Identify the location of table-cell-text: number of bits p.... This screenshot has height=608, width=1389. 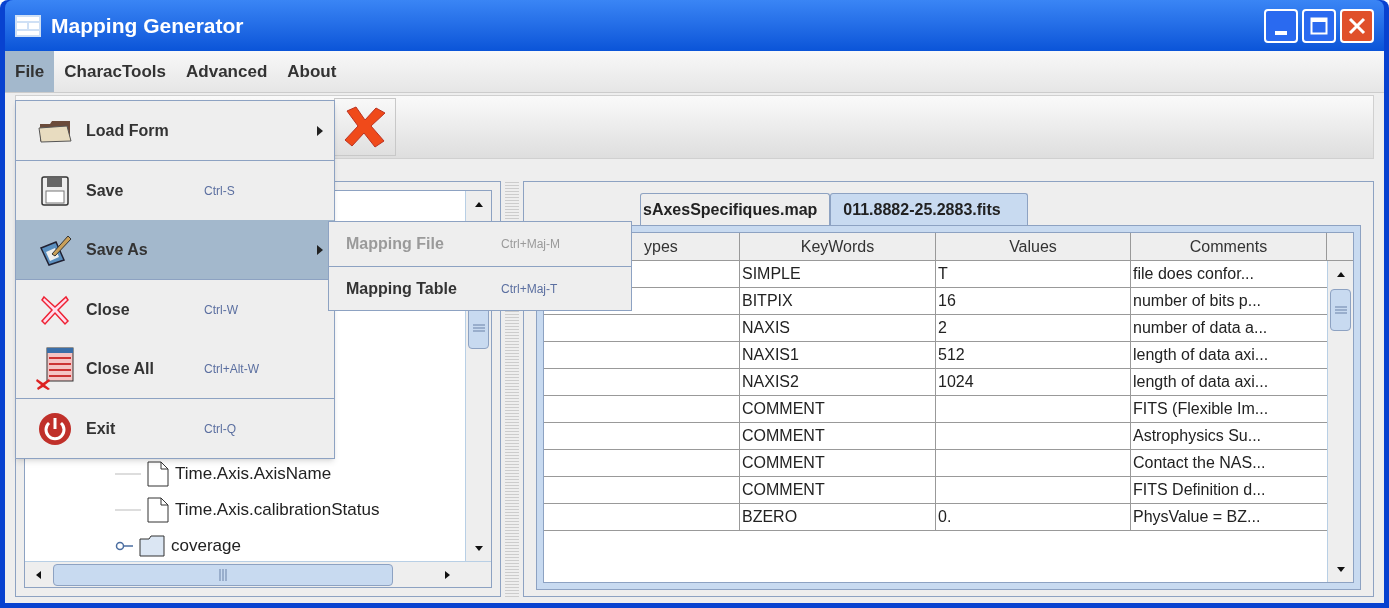
(1197, 301).